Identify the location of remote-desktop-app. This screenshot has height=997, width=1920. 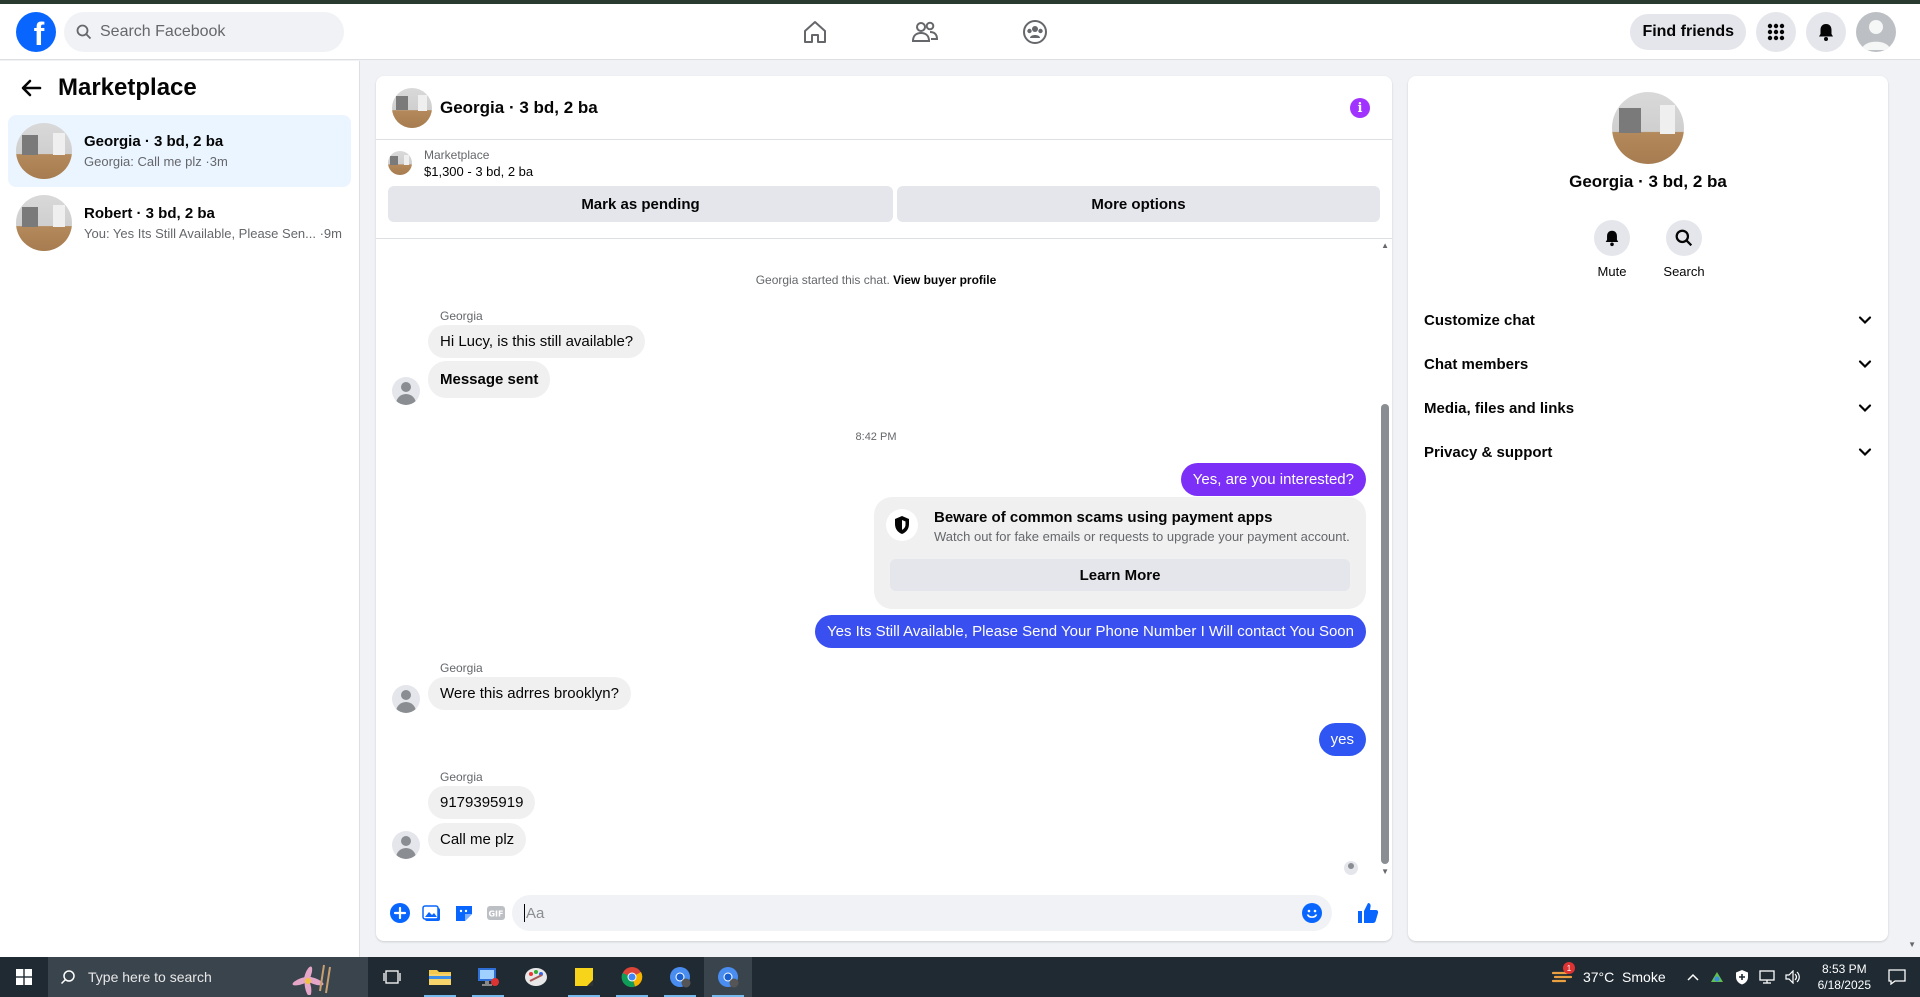
(488, 977).